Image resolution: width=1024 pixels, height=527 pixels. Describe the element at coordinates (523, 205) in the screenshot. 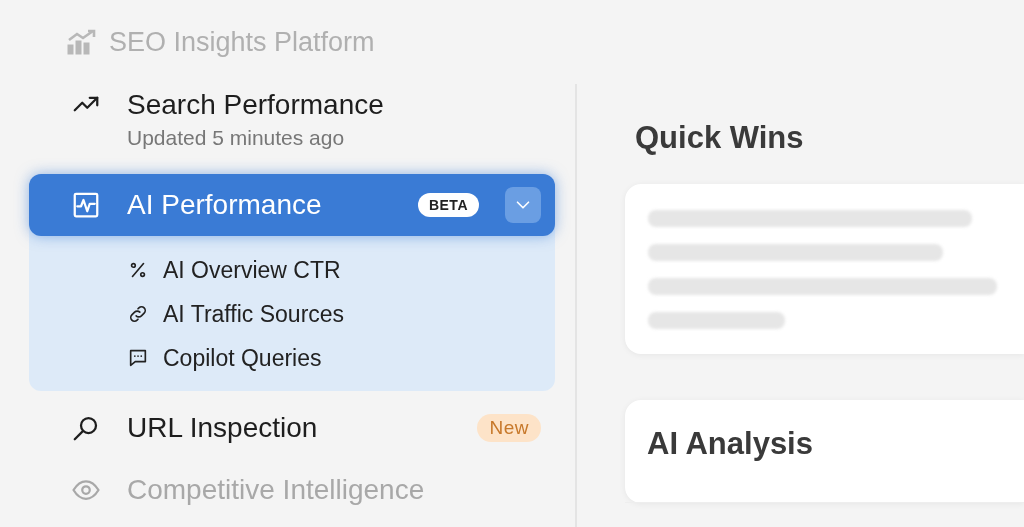

I see `expand-toggle` at that location.